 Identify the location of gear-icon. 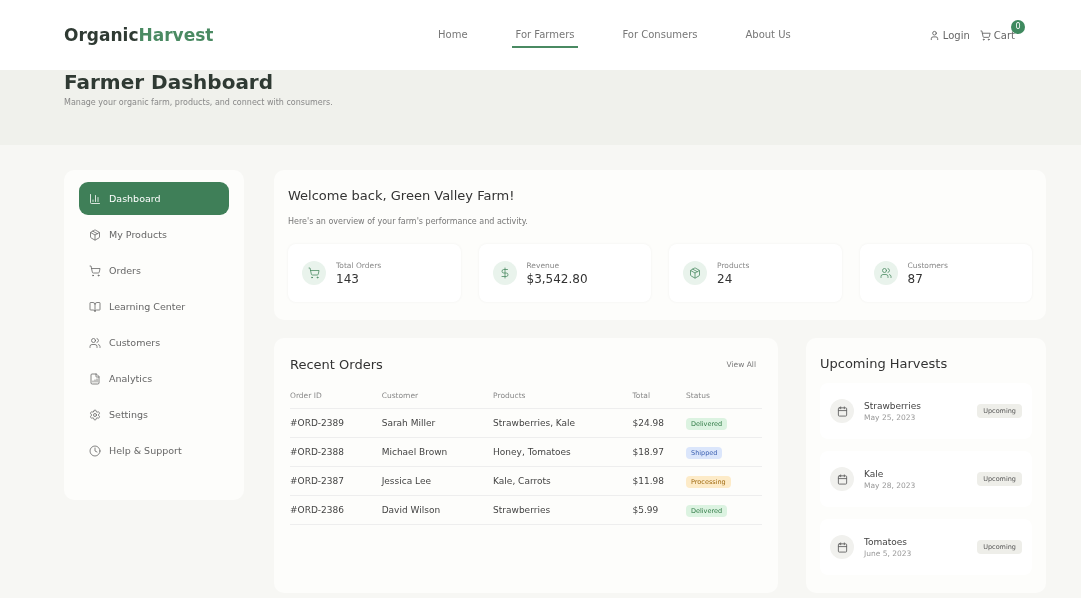
(95, 414).